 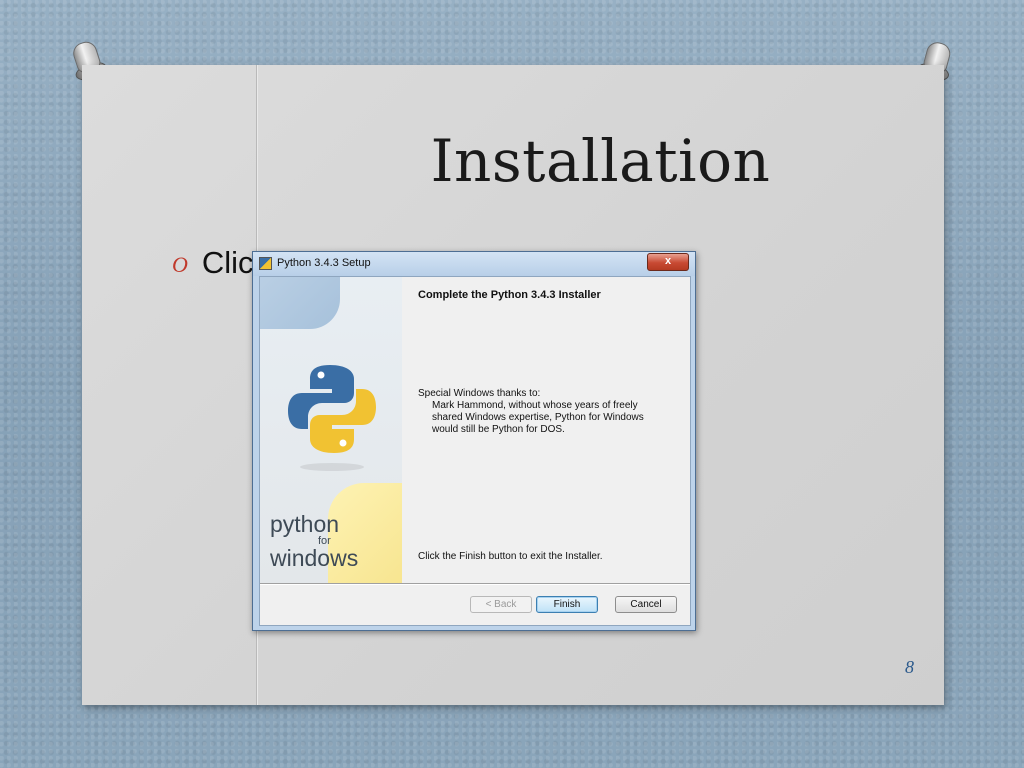 What do you see at coordinates (646, 604) in the screenshot?
I see `cancel-button: Cancel` at bounding box center [646, 604].